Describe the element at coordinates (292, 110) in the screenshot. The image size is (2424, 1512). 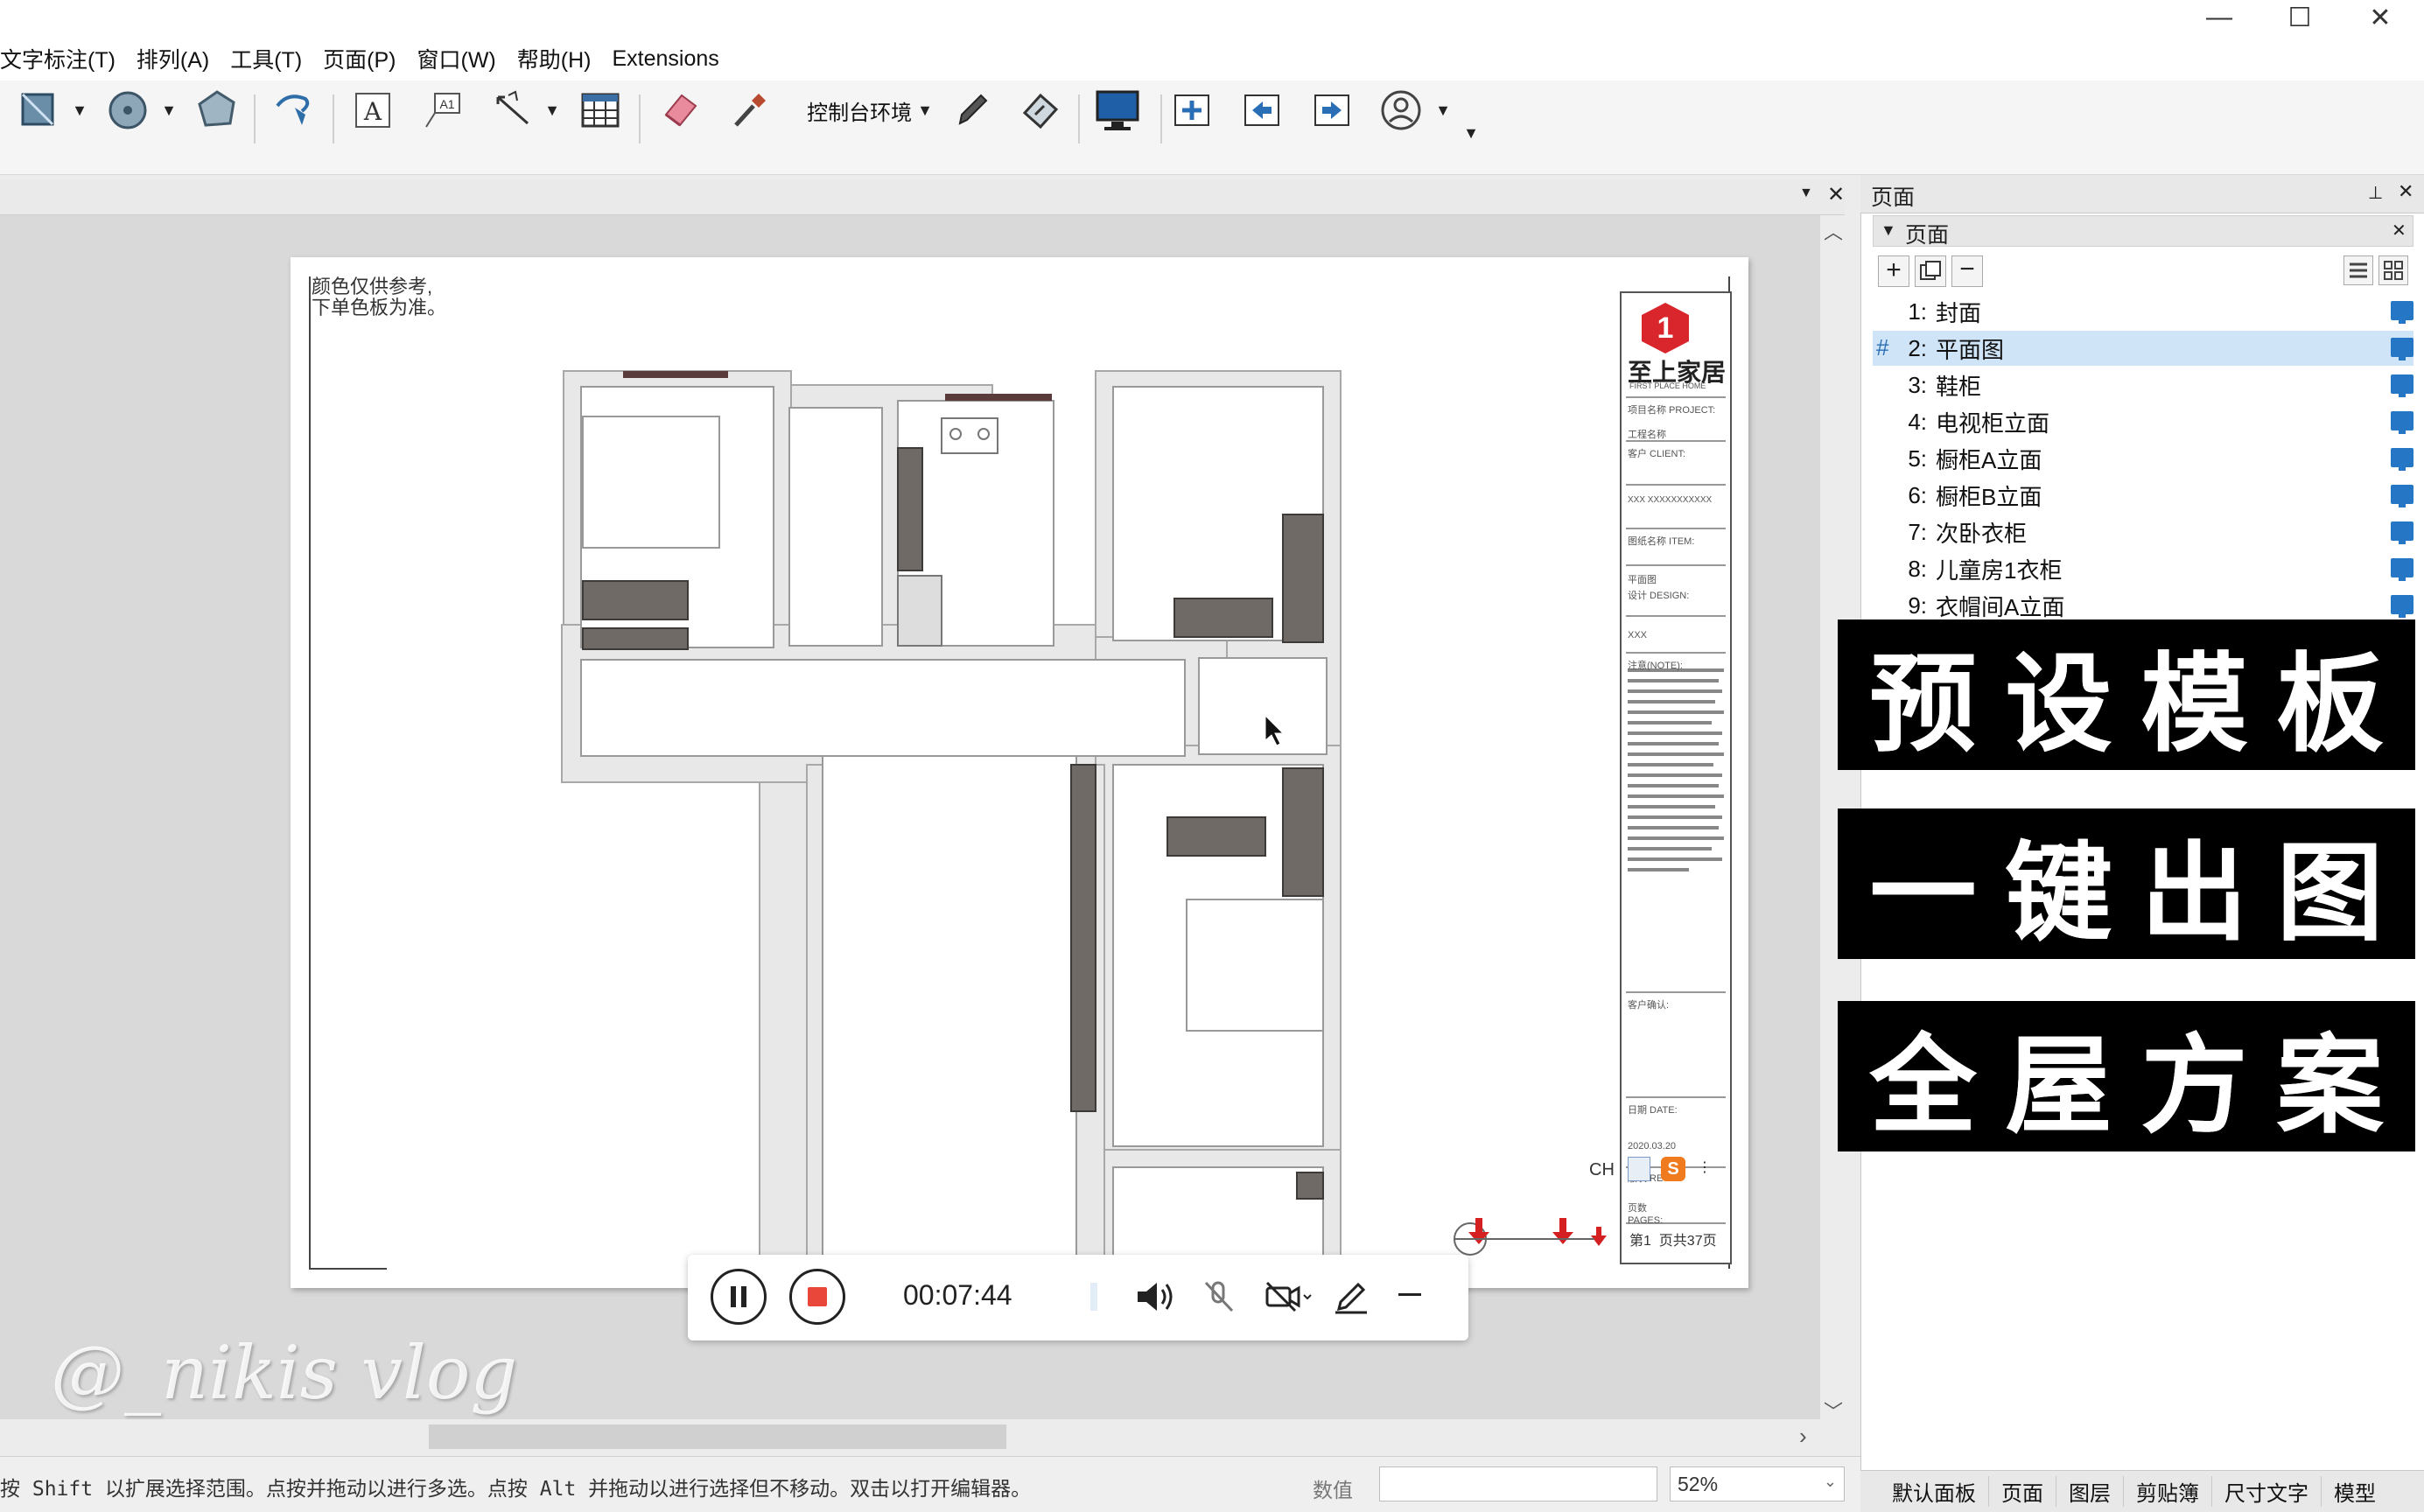
I see `lasso-tool-icon` at that location.